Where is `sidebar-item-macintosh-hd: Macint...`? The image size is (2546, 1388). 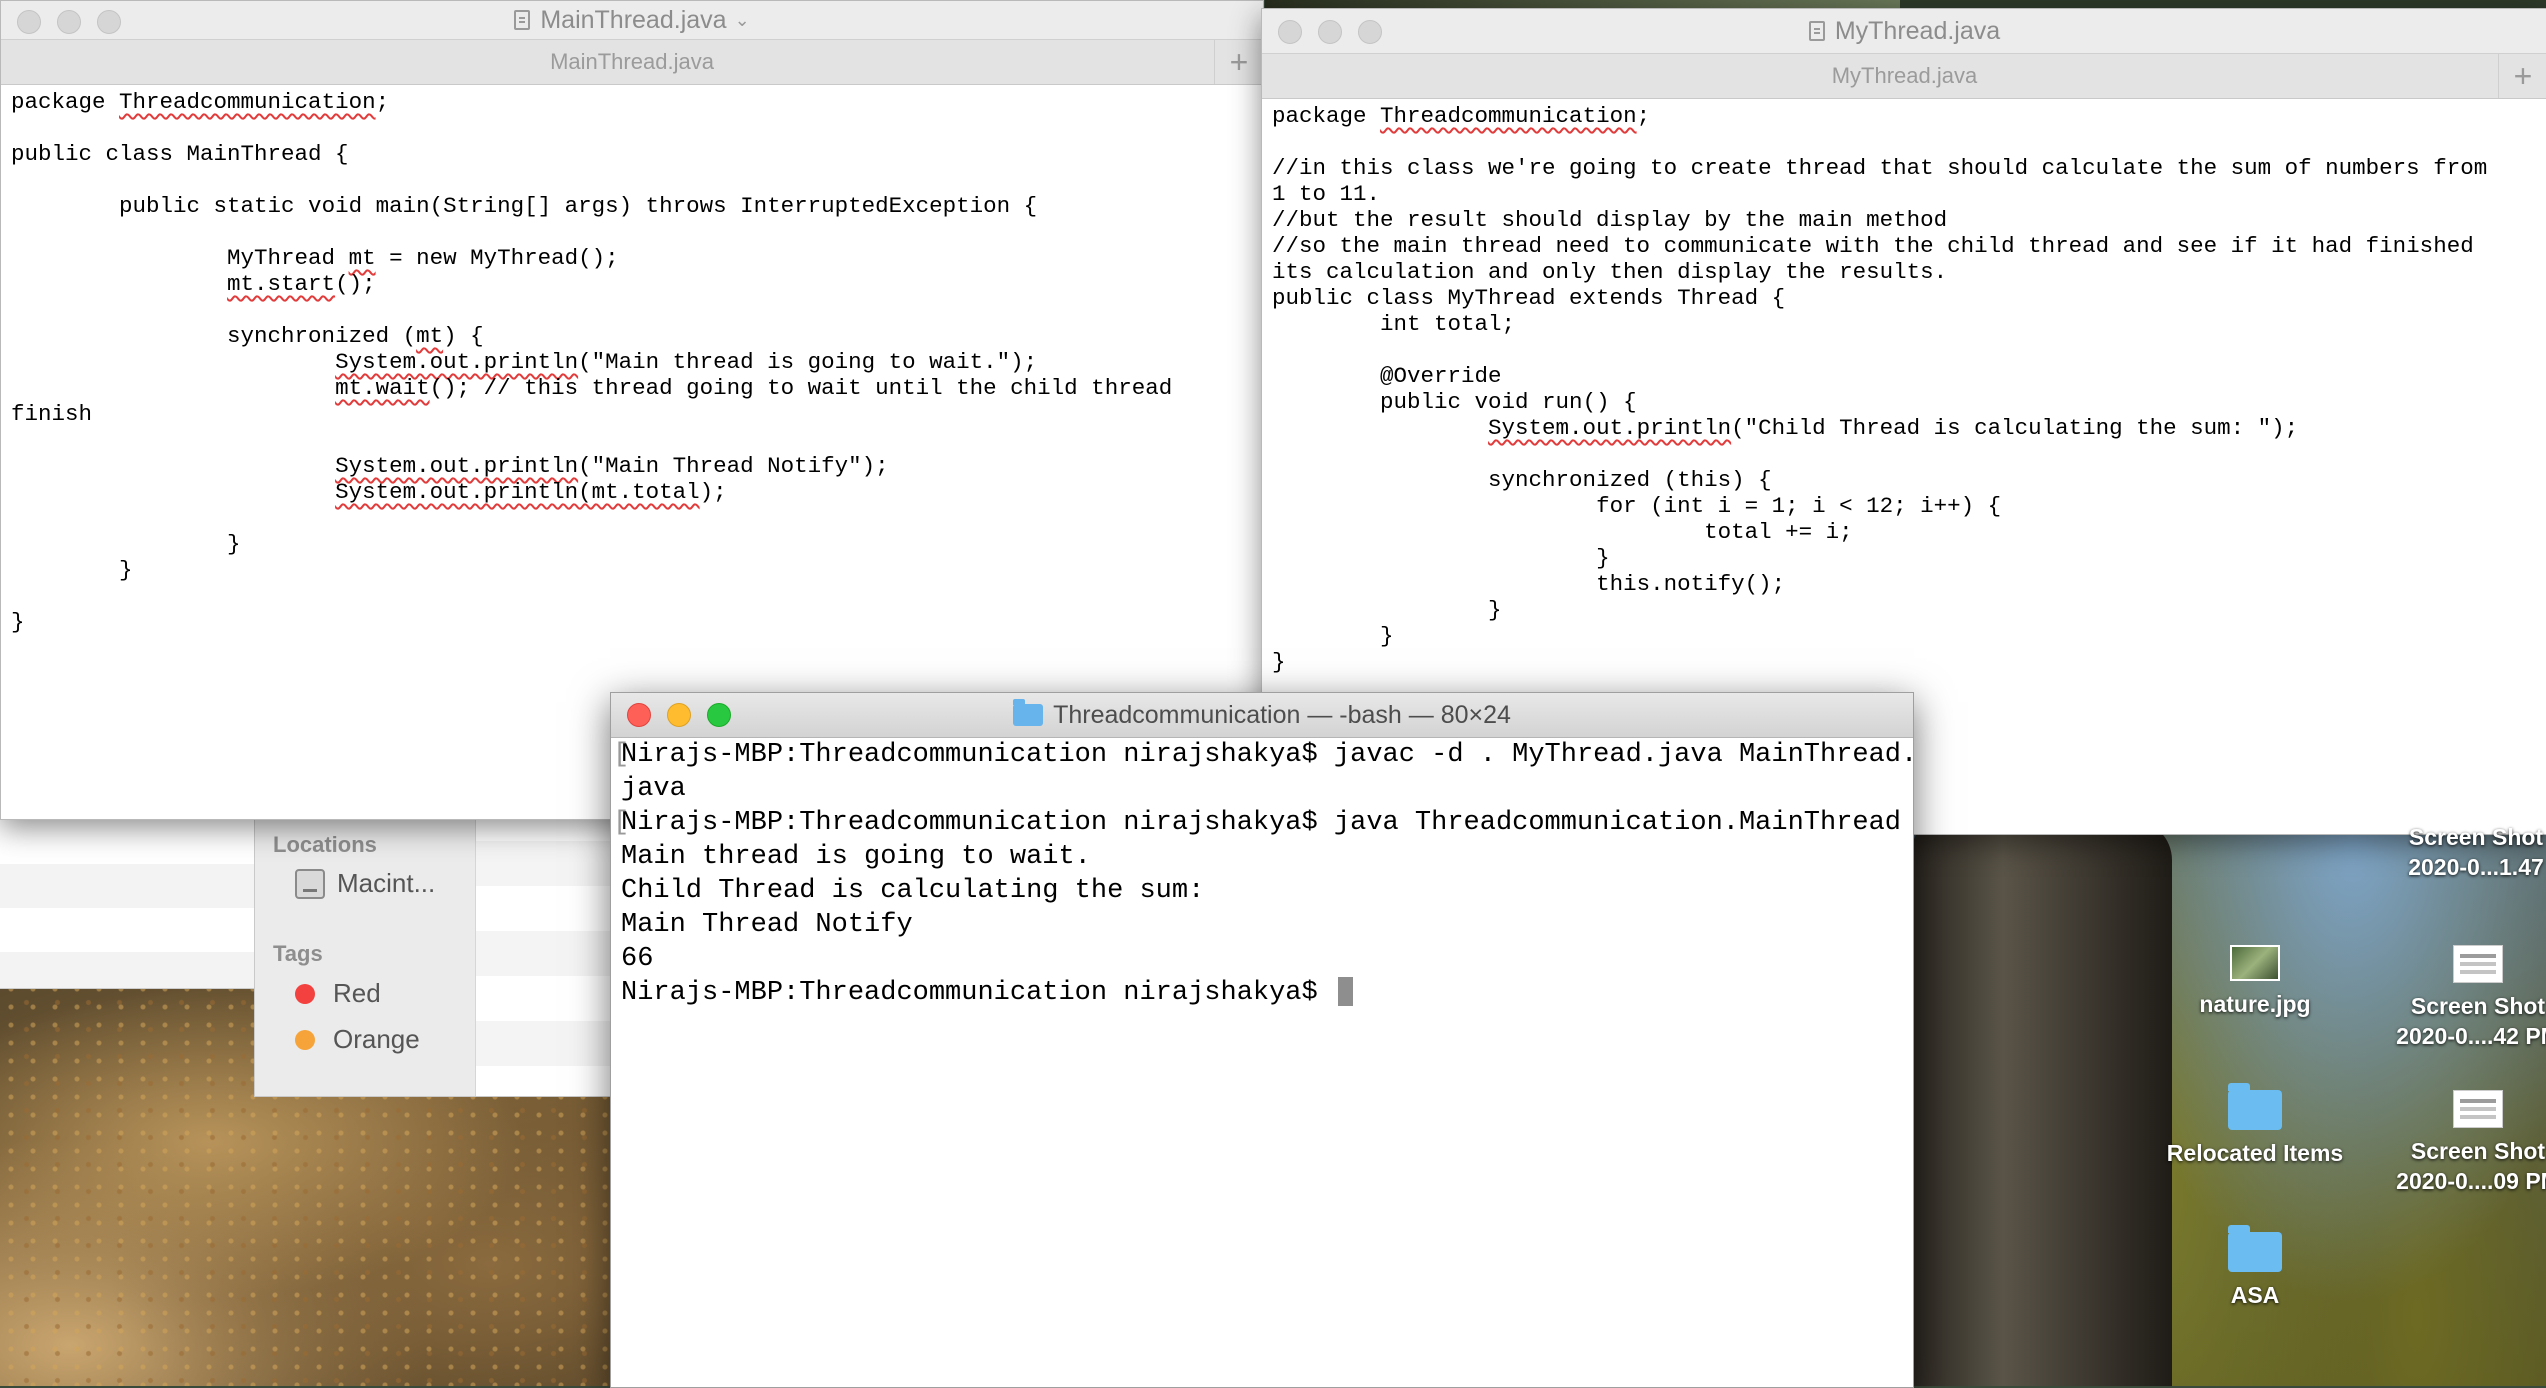 sidebar-item-macintosh-hd: Macint... is located at coordinates (365, 883).